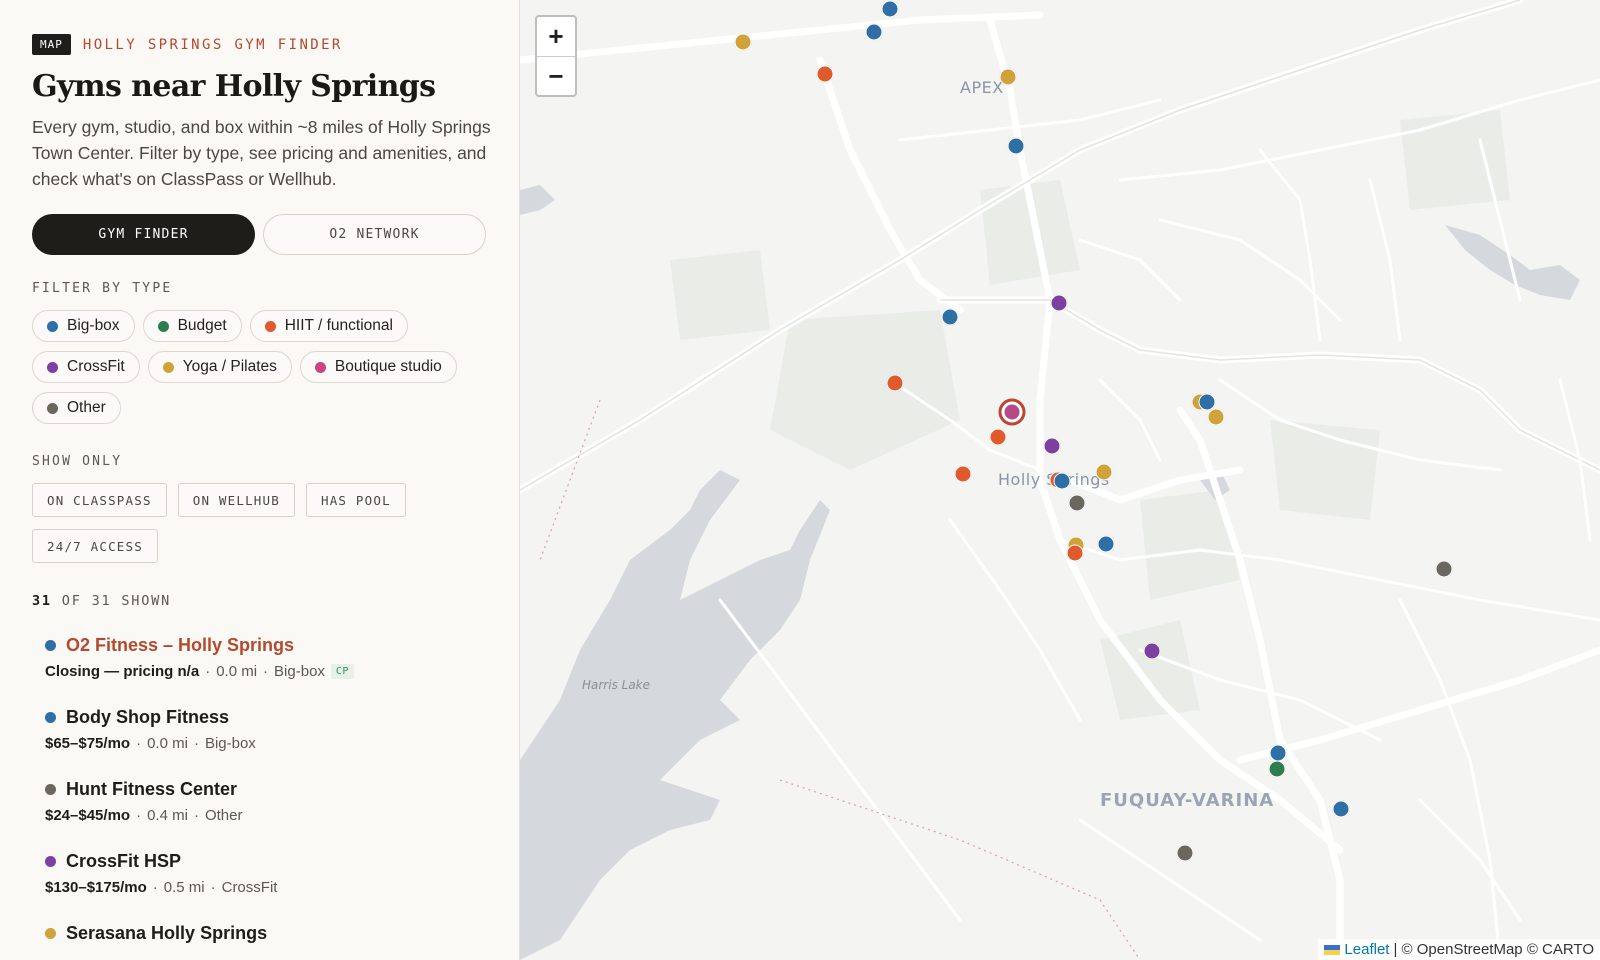 The image size is (1600, 960). I want to click on gym-distance: 0.5 mi, so click(184, 887).